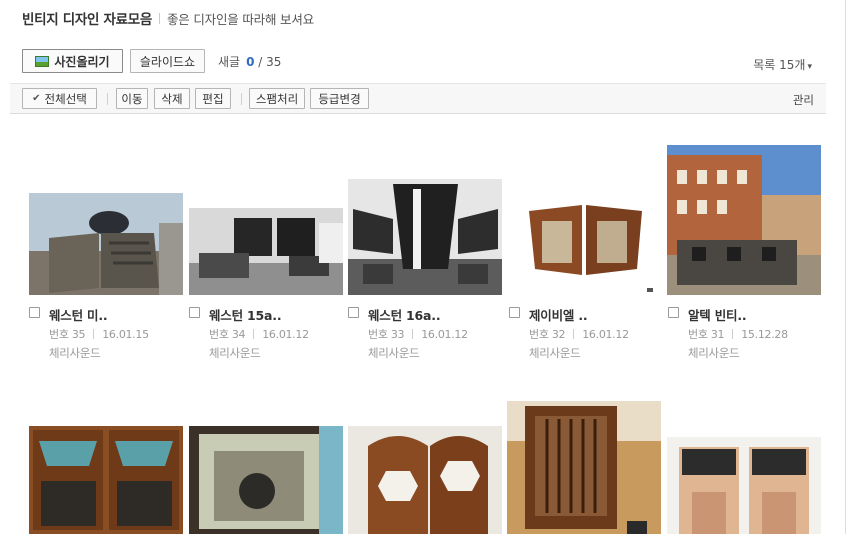  I want to click on move-button: 이동, so click(132, 98).